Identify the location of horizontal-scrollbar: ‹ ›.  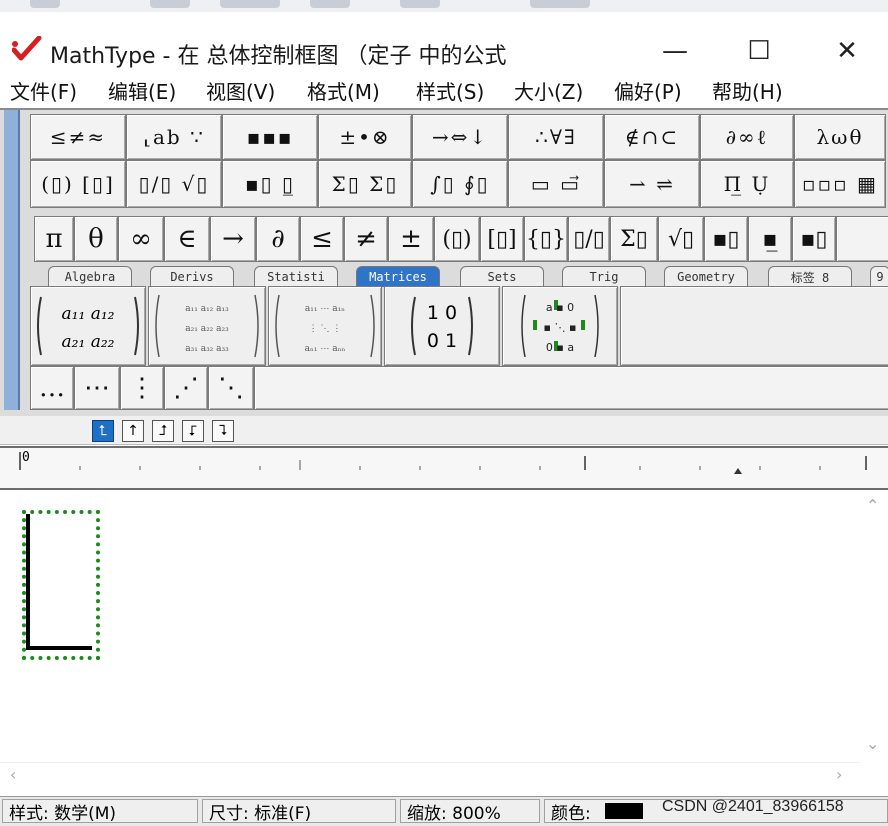
(430, 775).